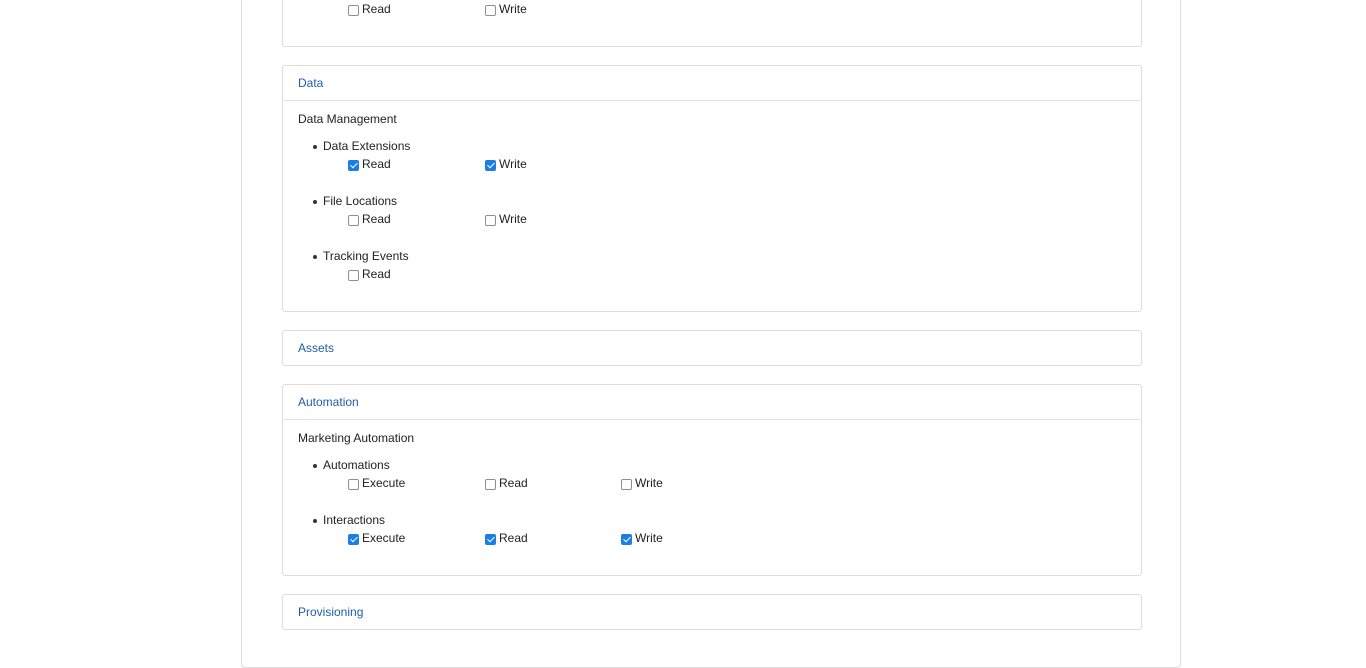 This screenshot has height=668, width=1366. Describe the element at coordinates (310, 83) in the screenshot. I see `panel-title: Data` at that location.